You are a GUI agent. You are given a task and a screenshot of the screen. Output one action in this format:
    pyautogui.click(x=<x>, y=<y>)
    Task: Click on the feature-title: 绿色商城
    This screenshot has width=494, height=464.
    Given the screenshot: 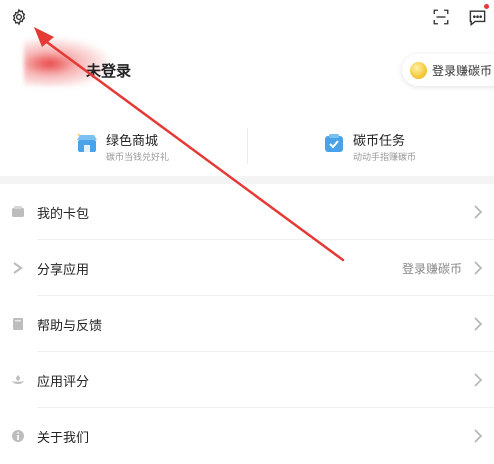 What is the action you would take?
    pyautogui.click(x=132, y=141)
    